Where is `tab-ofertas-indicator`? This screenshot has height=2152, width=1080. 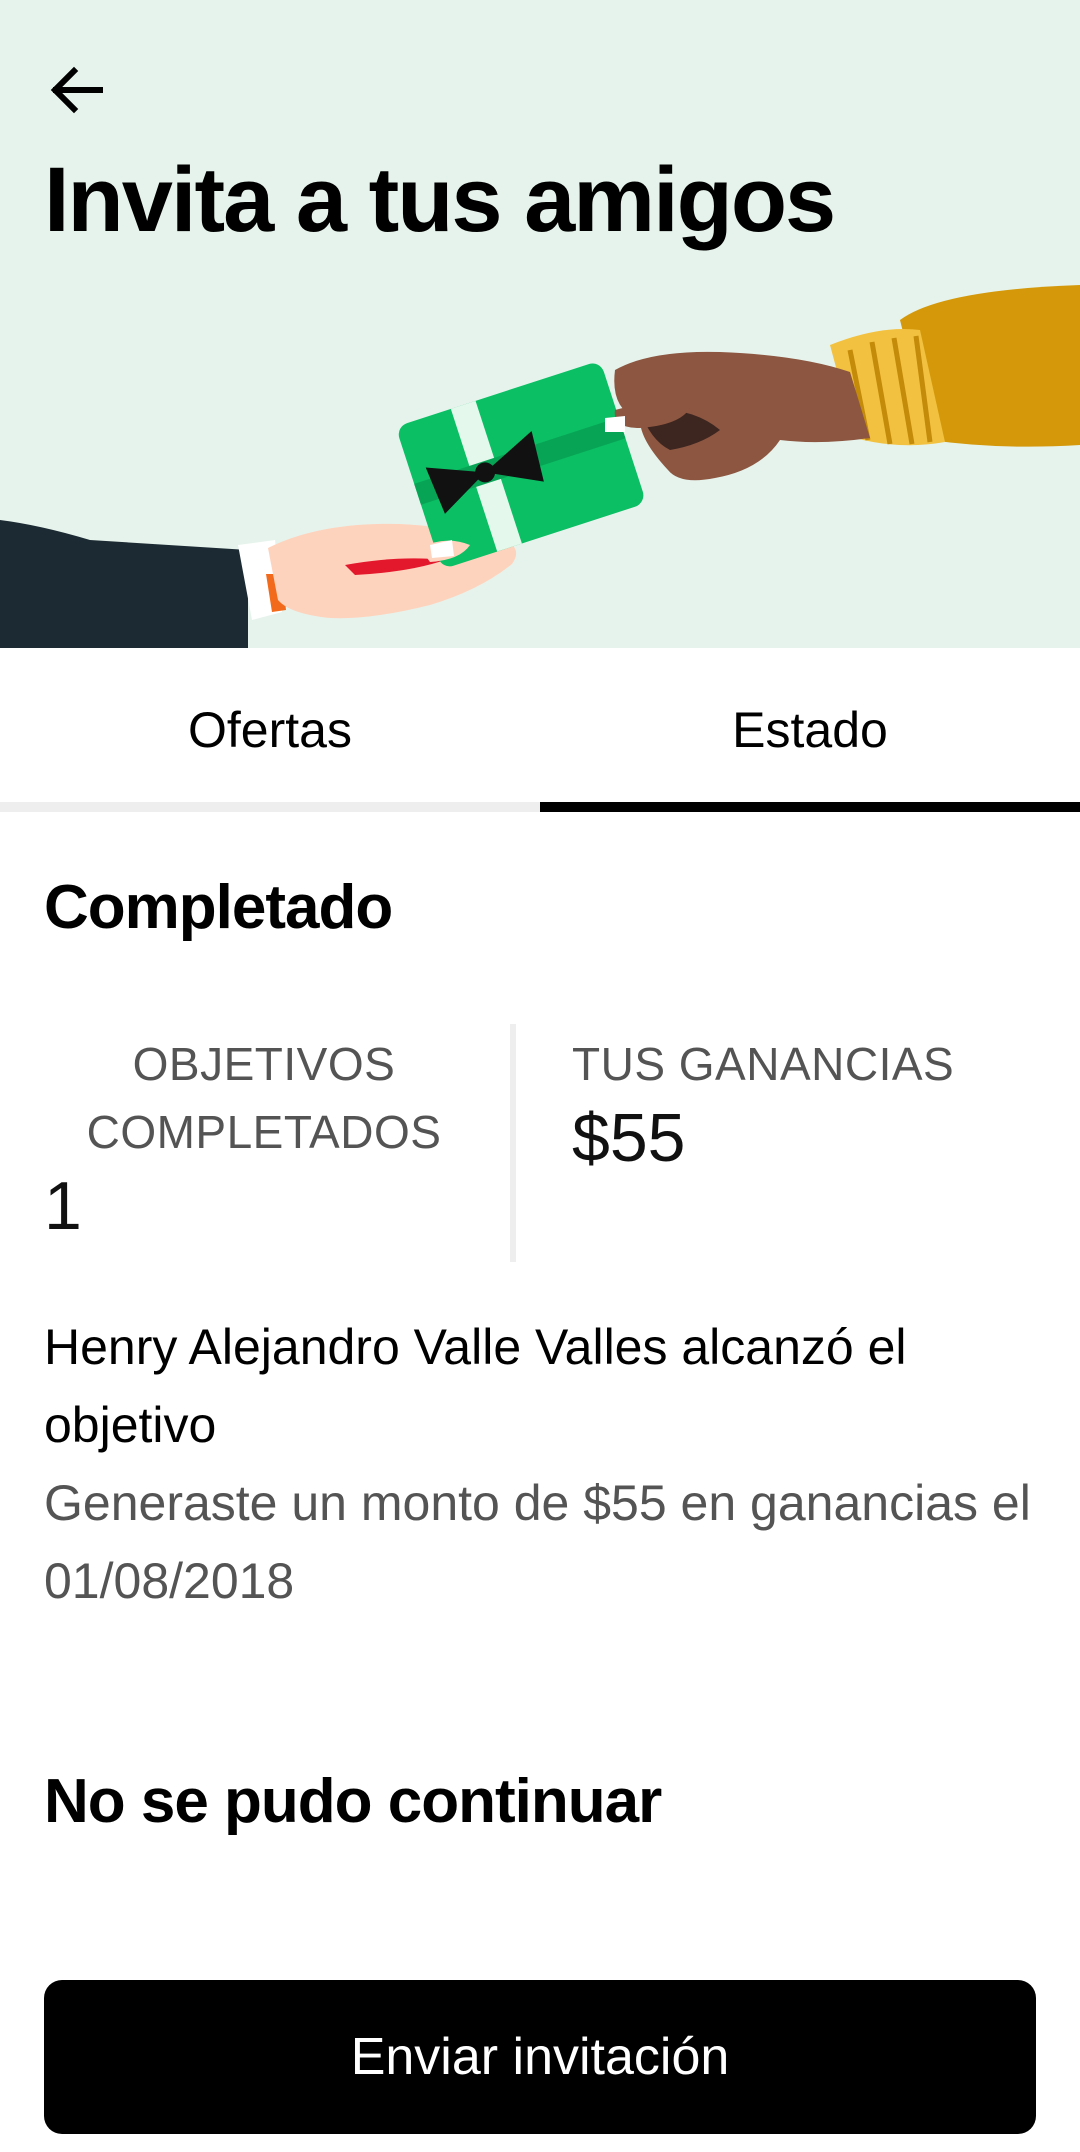 tab-ofertas-indicator is located at coordinates (270, 807).